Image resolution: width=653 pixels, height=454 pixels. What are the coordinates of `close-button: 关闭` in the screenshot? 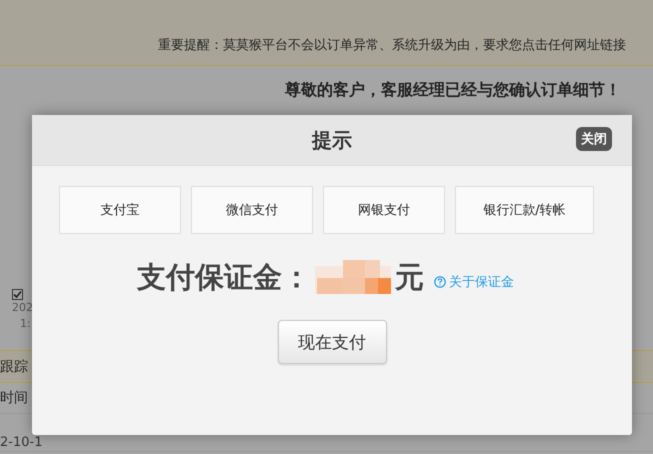 It's located at (594, 139).